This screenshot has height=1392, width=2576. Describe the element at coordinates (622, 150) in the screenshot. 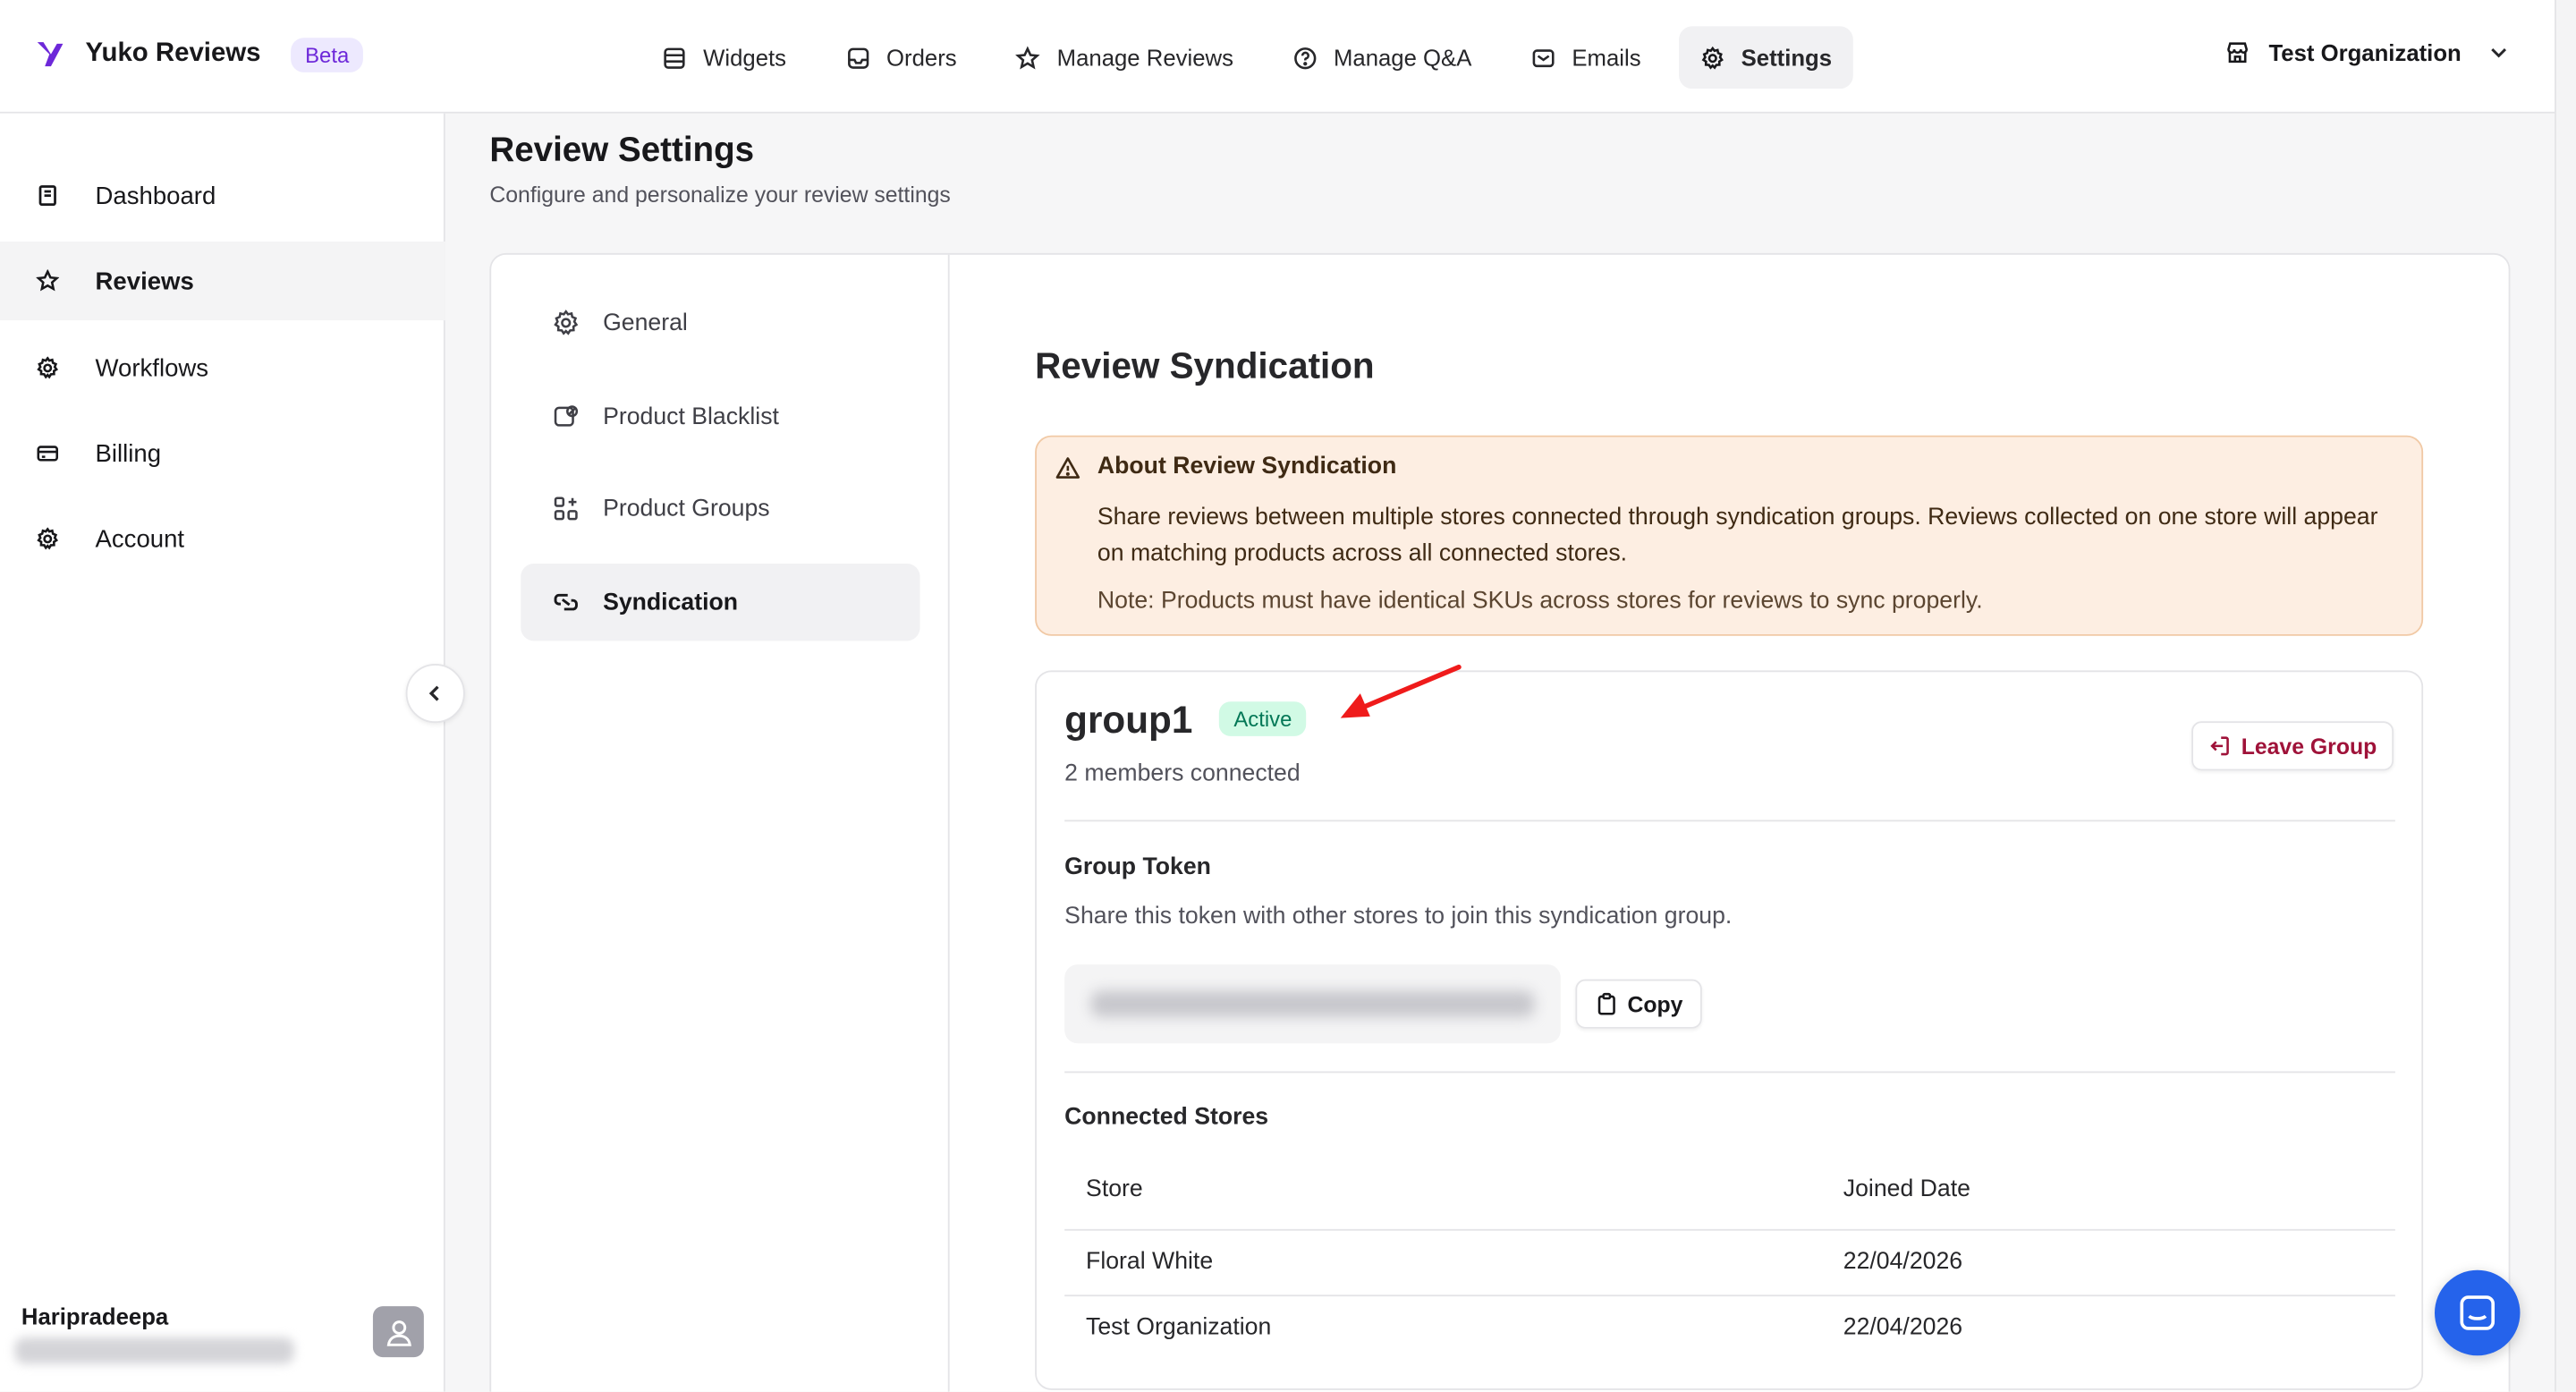

I see `page-title: Review Settings` at that location.